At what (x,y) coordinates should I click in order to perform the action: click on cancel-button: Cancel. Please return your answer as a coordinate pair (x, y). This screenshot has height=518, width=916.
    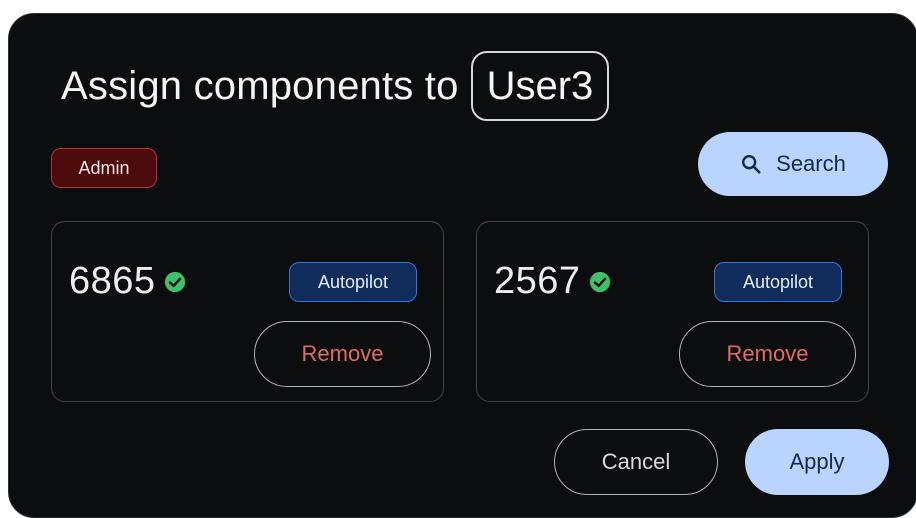
    Looking at the image, I should click on (636, 462).